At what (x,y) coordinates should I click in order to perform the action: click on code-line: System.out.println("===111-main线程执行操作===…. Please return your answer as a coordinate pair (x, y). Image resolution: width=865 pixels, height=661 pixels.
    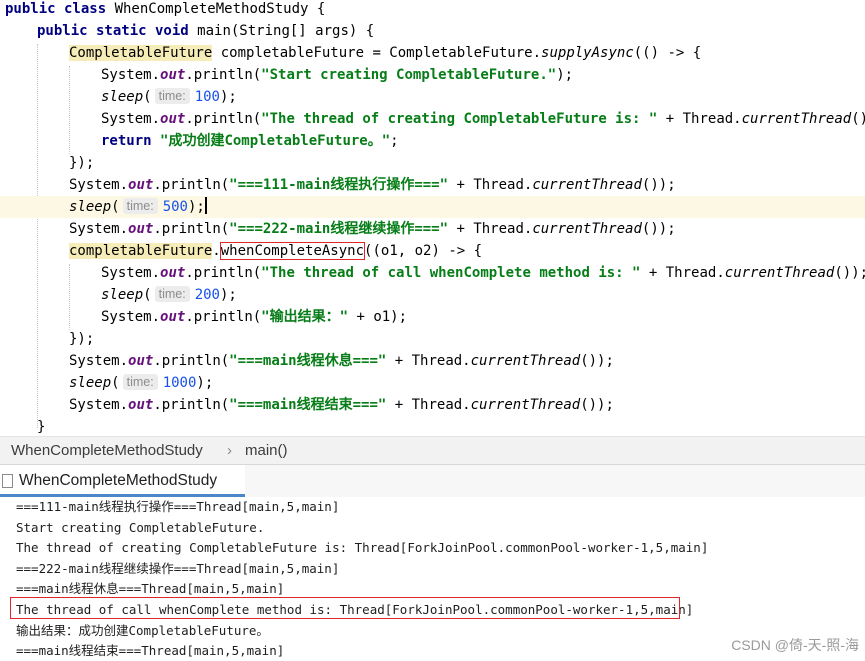
    Looking at the image, I should click on (432, 185).